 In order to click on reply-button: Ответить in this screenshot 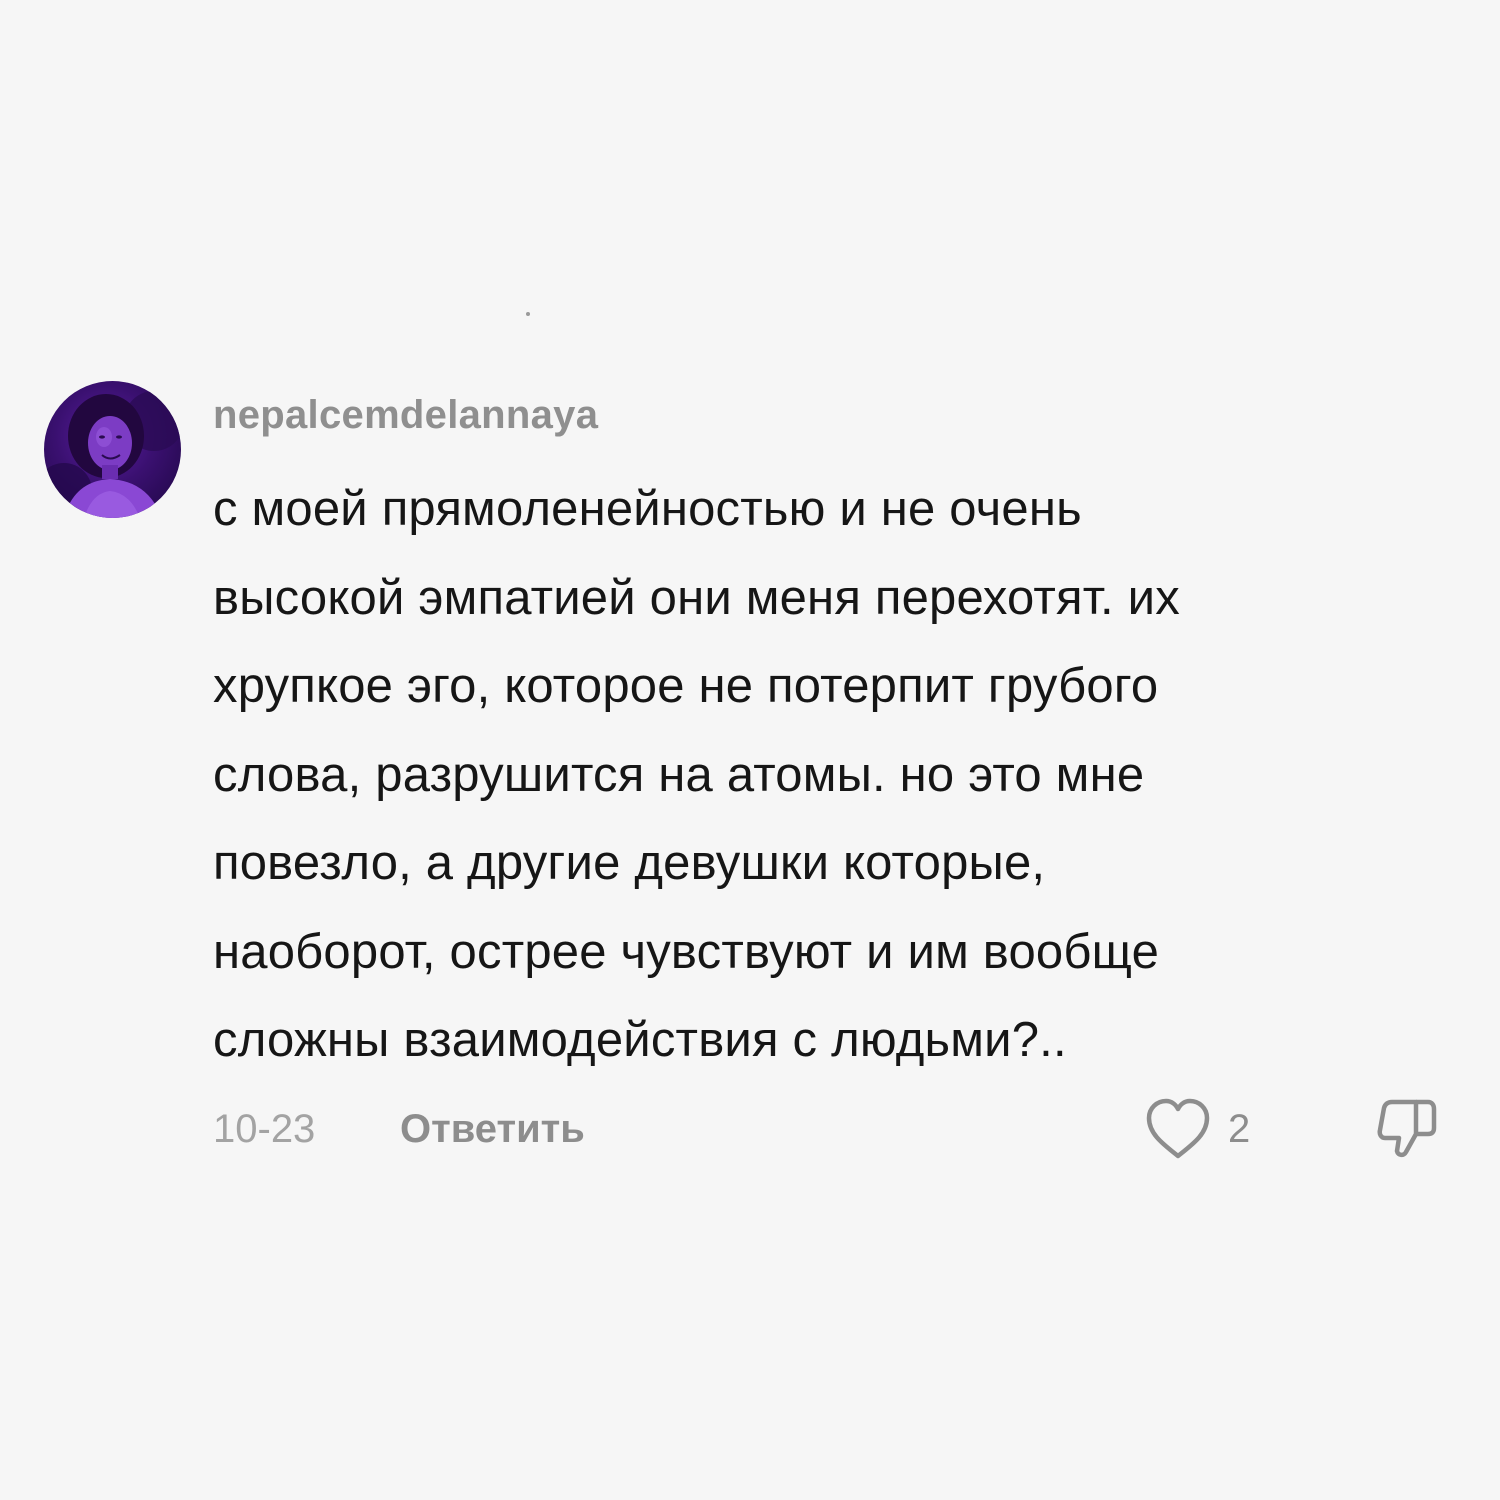, I will do `click(492, 1129)`.